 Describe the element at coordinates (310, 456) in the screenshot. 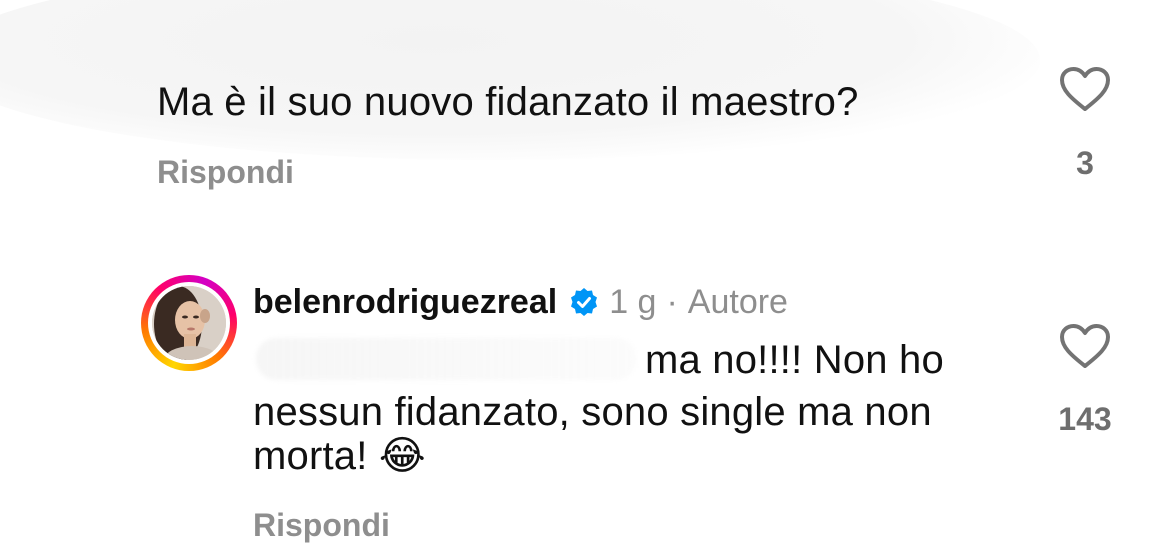

I see `comment-text-end: morta!` at that location.